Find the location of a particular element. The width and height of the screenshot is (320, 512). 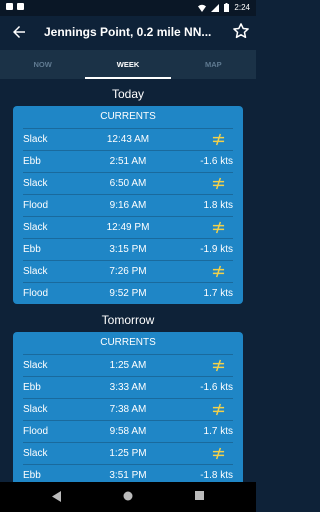

current-time: 9:58 AM is located at coordinates (128, 431).